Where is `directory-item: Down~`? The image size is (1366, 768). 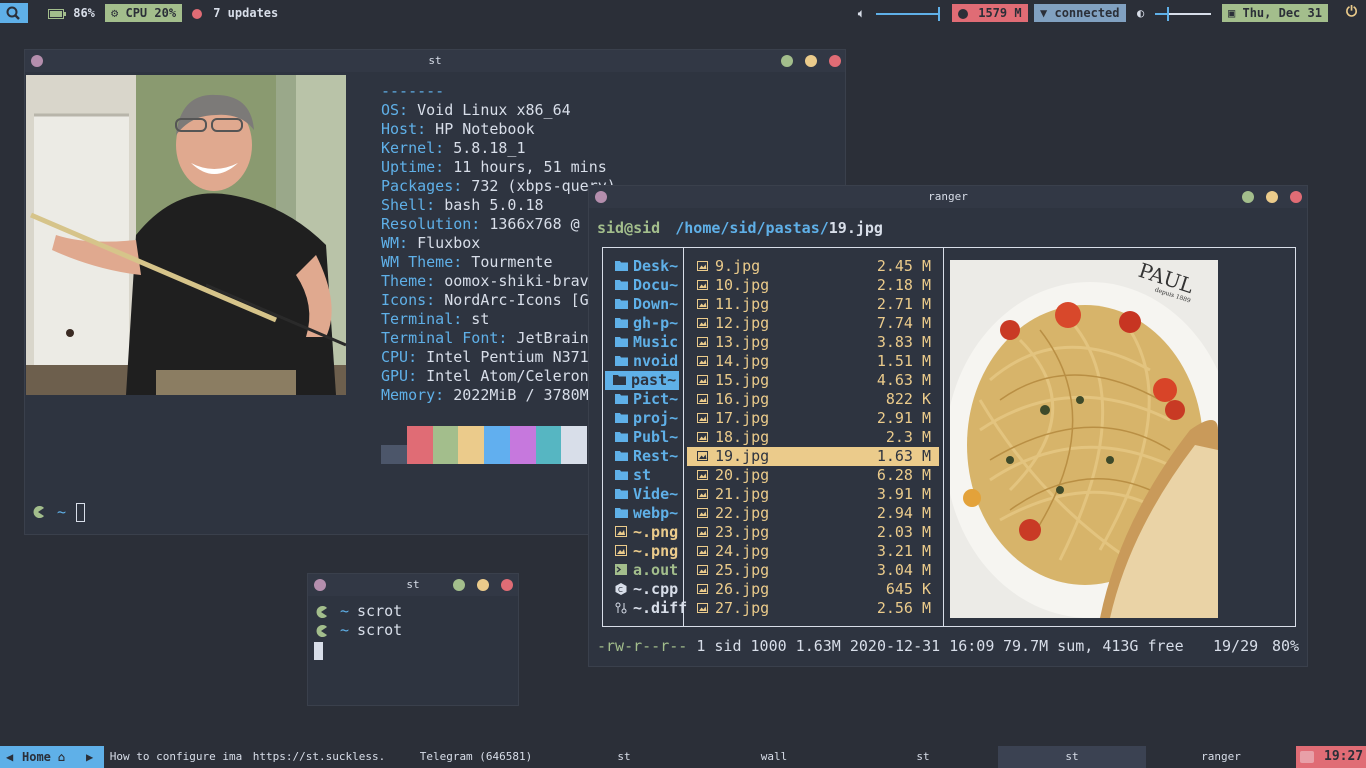 directory-item: Down~ is located at coordinates (643, 304).